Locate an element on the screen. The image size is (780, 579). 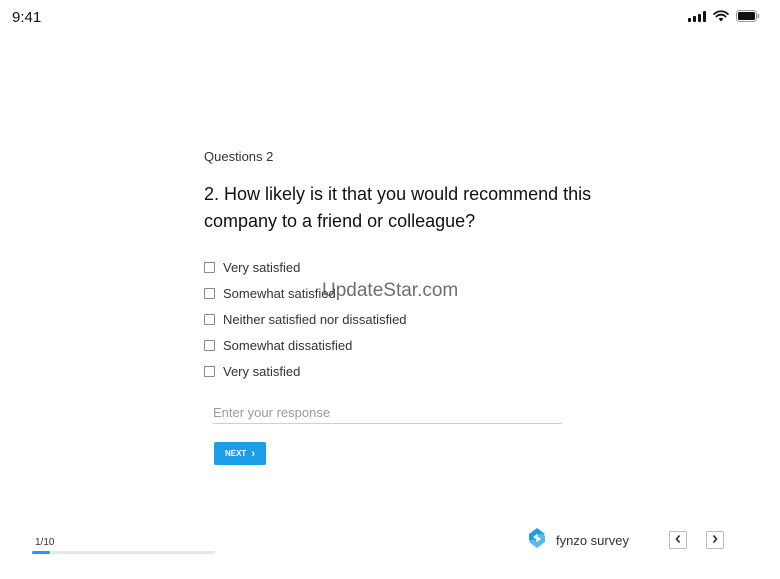
question-number-label: Questions 2 is located at coordinates (239, 156).